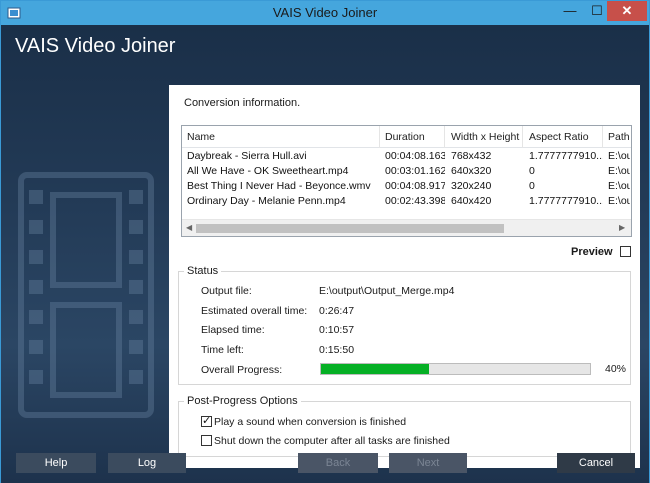  I want to click on estimated-time-value: 0:26:47, so click(337, 311).